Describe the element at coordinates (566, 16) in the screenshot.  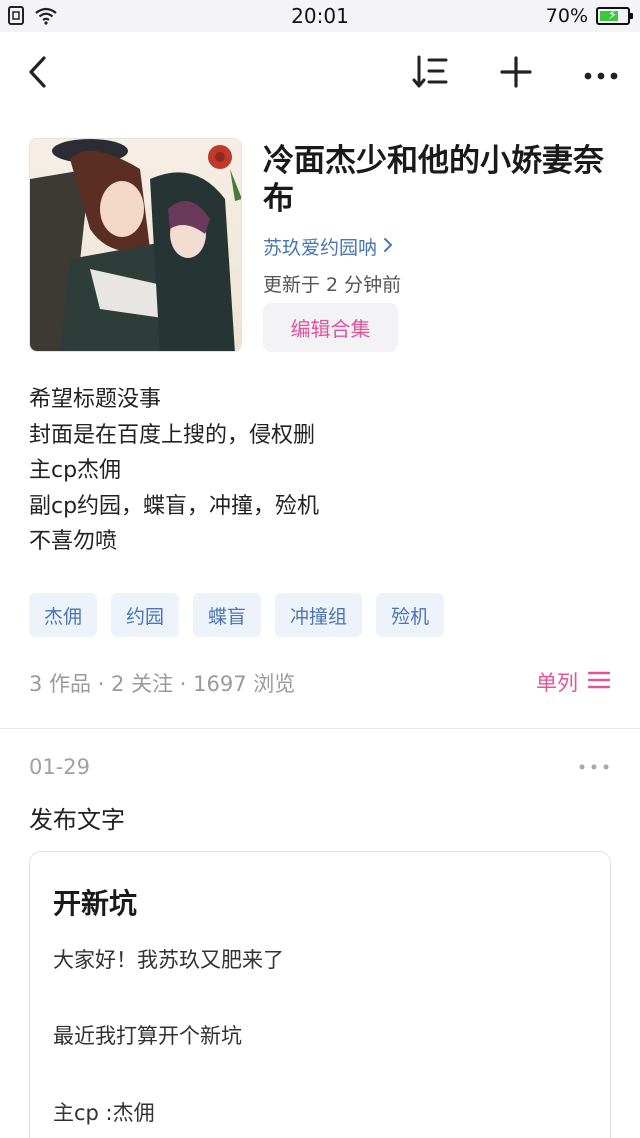
I see `battery-percent: 70%` at that location.